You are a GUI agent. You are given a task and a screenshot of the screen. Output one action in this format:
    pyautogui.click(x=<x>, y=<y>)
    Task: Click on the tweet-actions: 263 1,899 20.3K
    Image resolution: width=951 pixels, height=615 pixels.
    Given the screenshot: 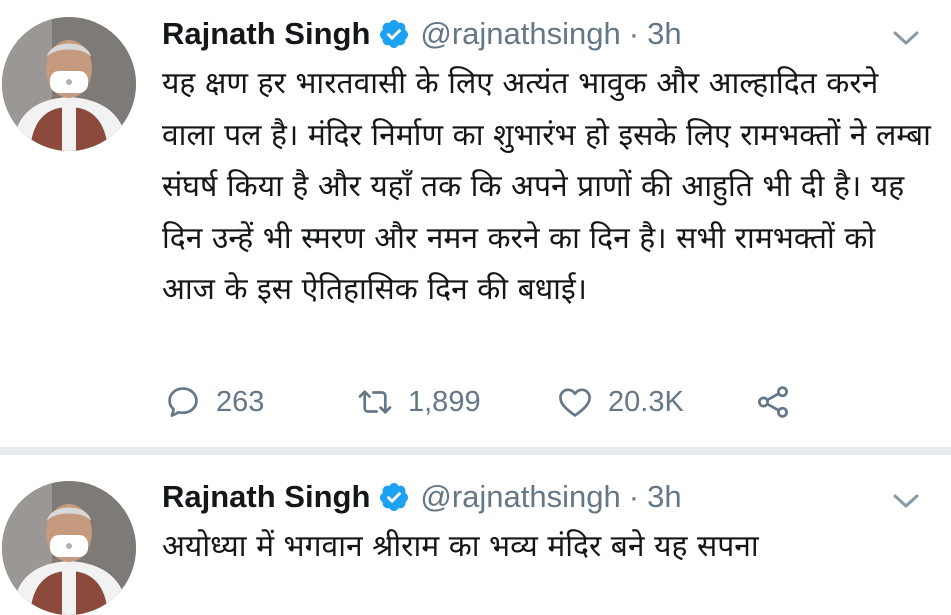 What is the action you would take?
    pyautogui.click(x=544, y=402)
    